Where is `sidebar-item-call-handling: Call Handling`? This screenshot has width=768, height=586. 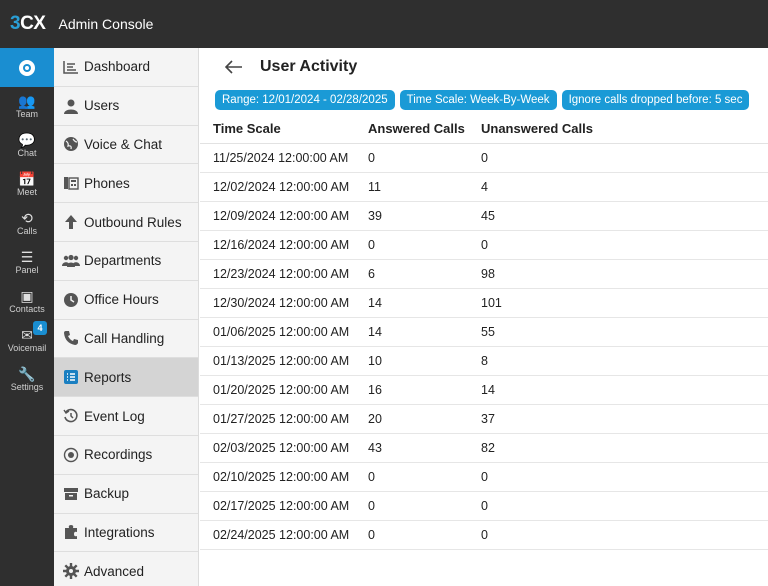
sidebar-item-call-handling: Call Handling is located at coordinates (126, 339).